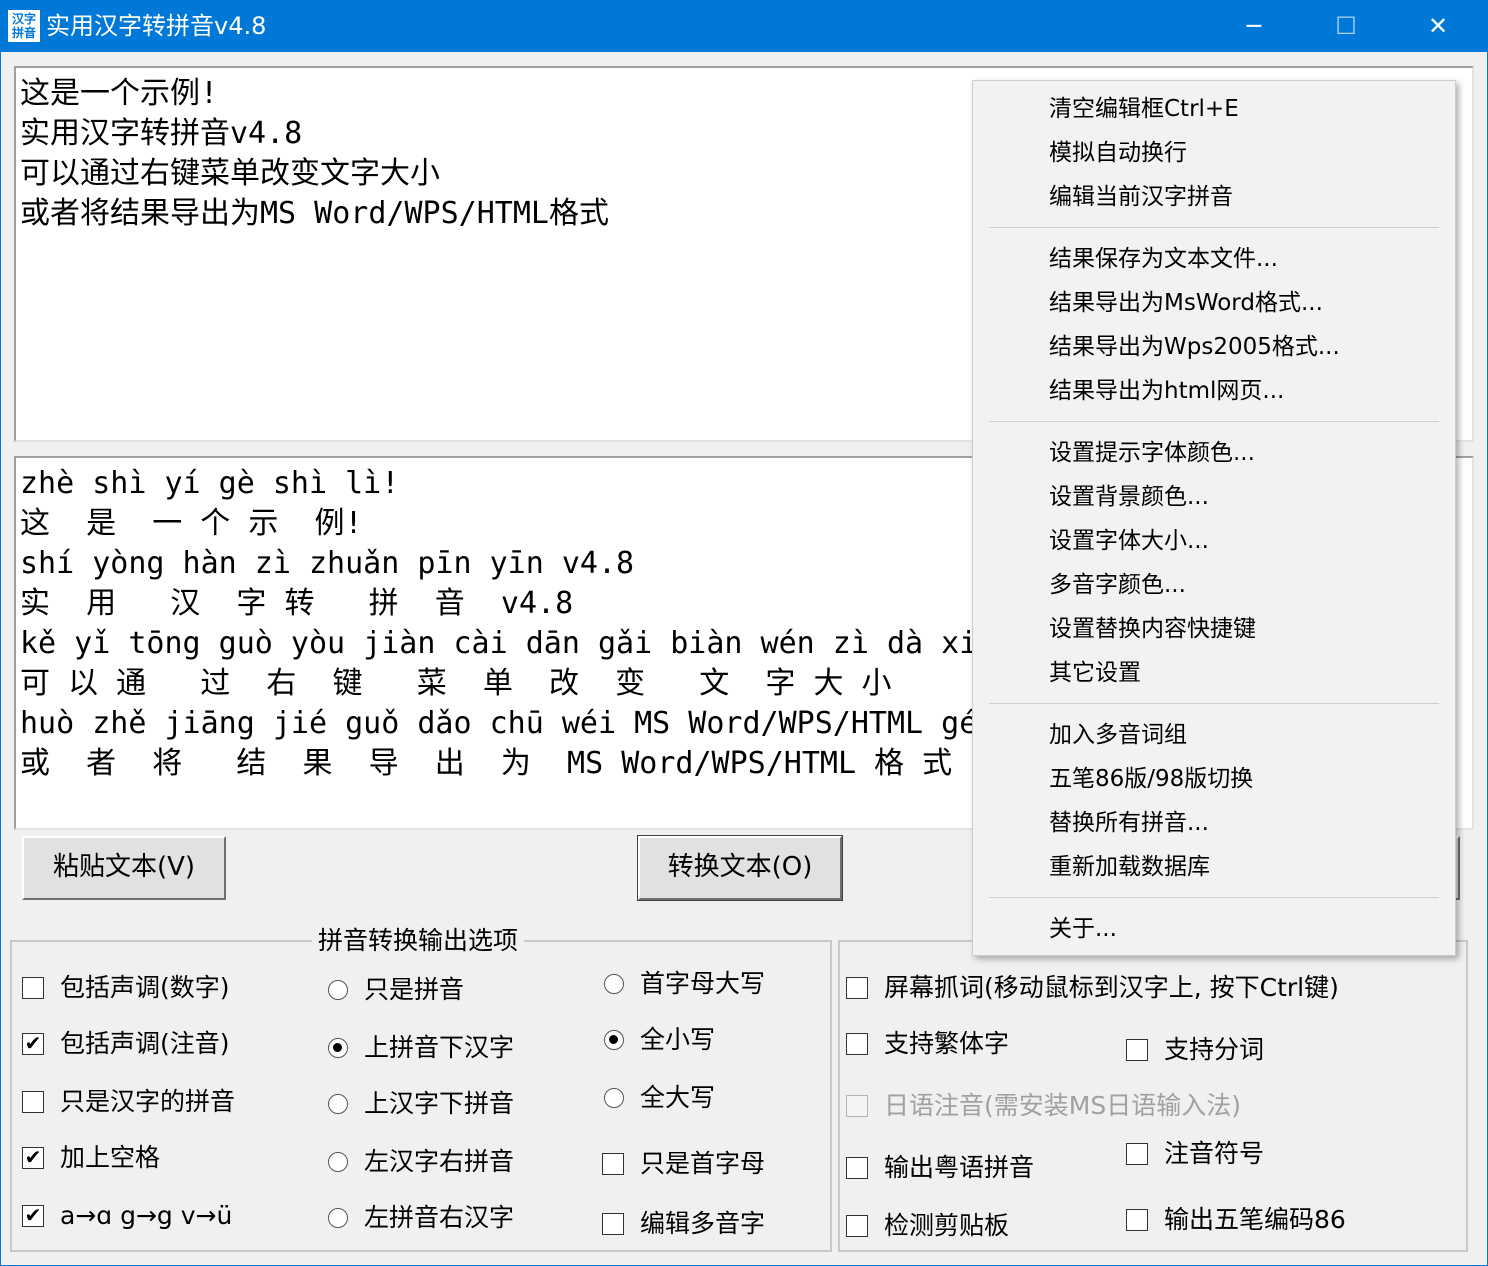 The image size is (1488, 1266). I want to click on letter-replace-checkbox: ✔ a→ɑ g→g v→ü, so click(162, 1216).